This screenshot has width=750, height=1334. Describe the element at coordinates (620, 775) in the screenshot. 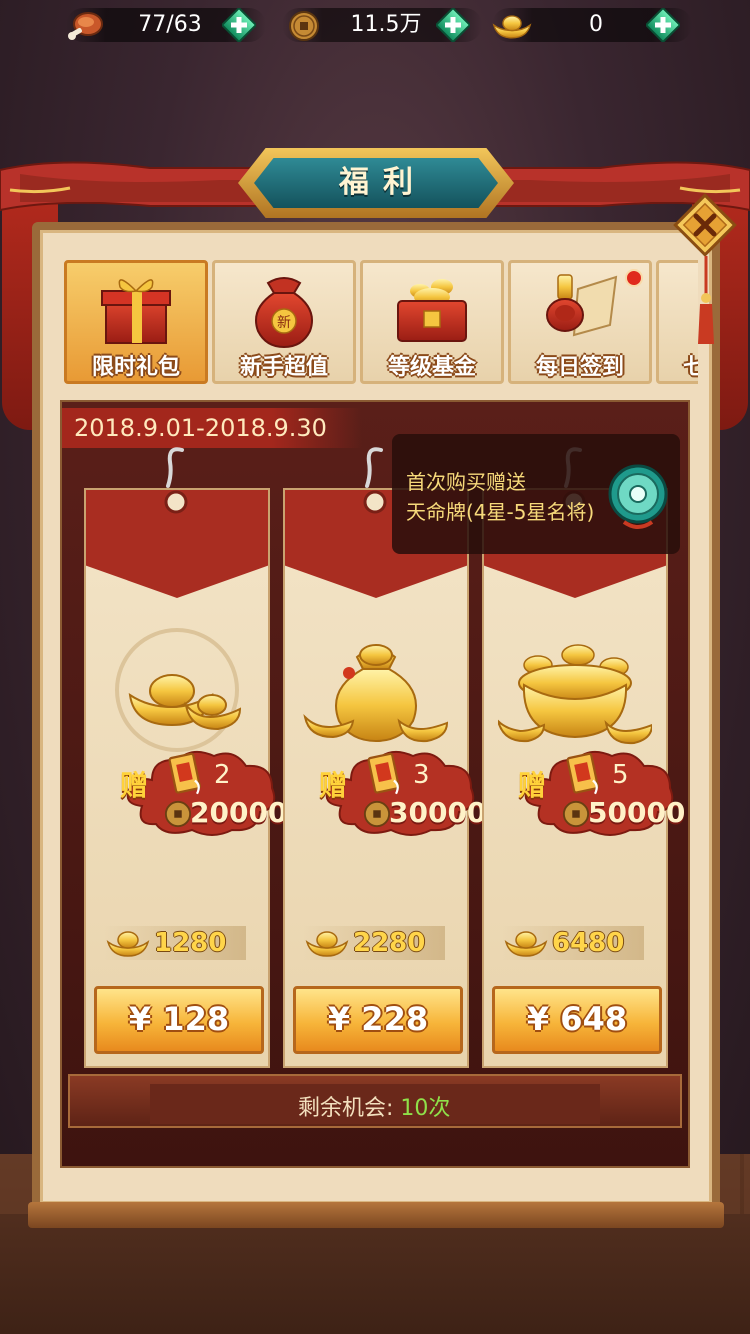

I see `bonus-card-count: 5` at that location.